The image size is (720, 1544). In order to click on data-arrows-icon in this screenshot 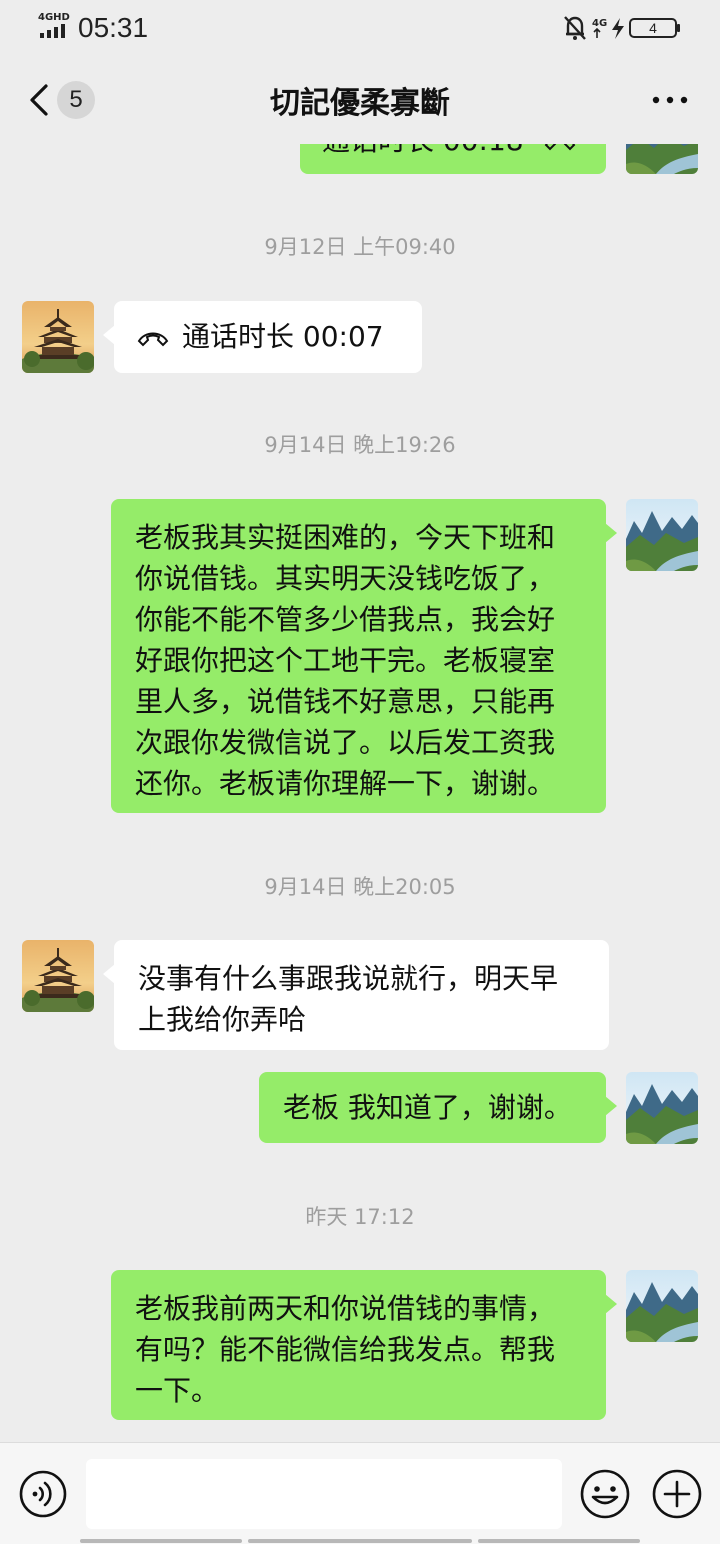, I will do `click(597, 32)`.